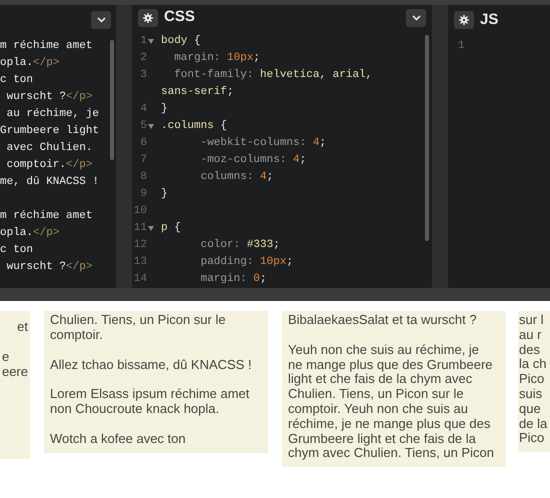 The width and height of the screenshot is (550, 498). Describe the element at coordinates (143, 194) in the screenshot. I see `line-number: 9` at that location.